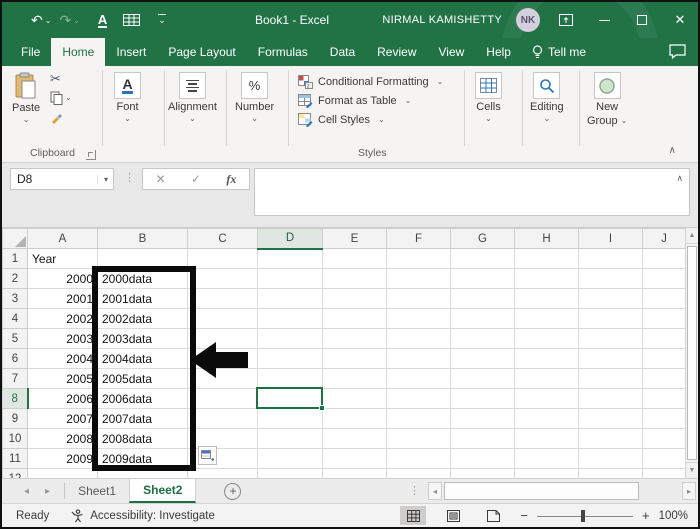  Describe the element at coordinates (131, 52) in the screenshot. I see `tab-insert: Insert` at that location.